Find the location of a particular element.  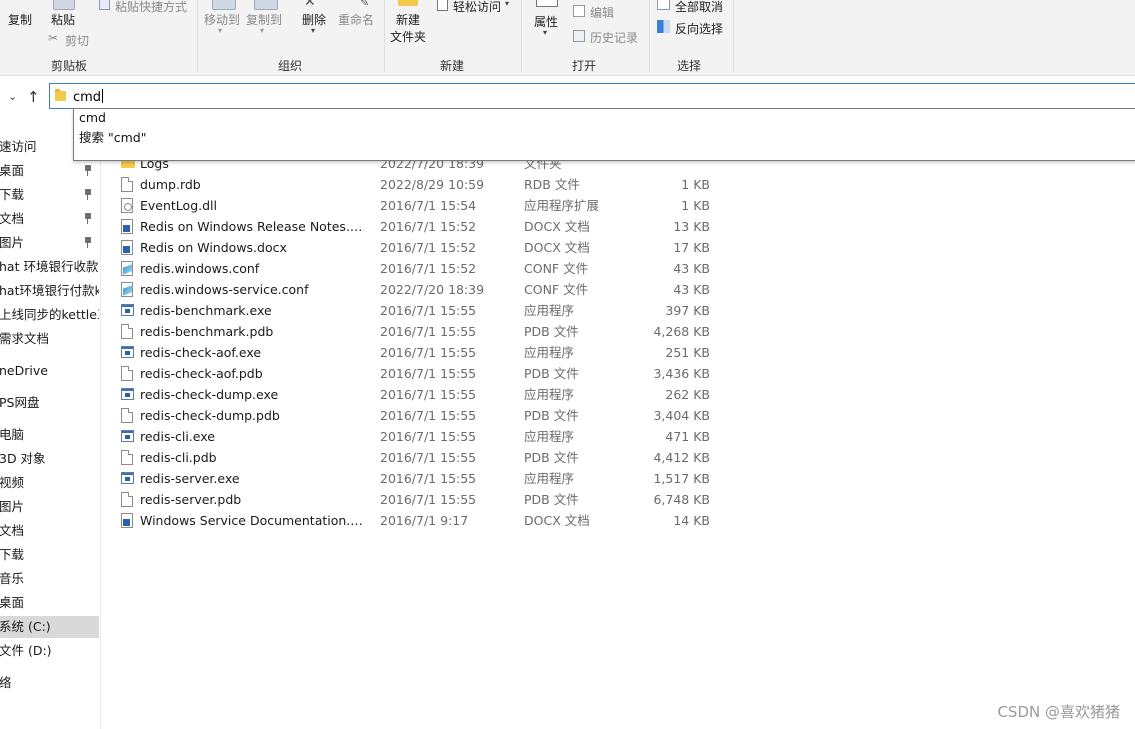

nav-item-folder: hat环境银行付款ktr is located at coordinates (49, 291).